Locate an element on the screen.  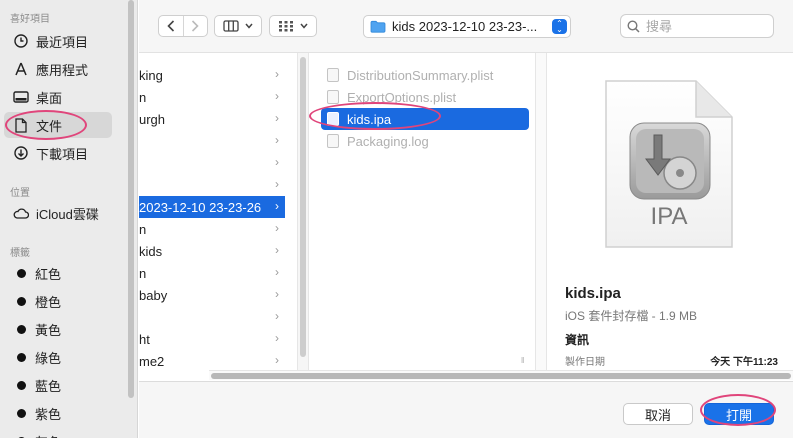
sidebar-item-label: 紫色 is located at coordinates (48, 414).